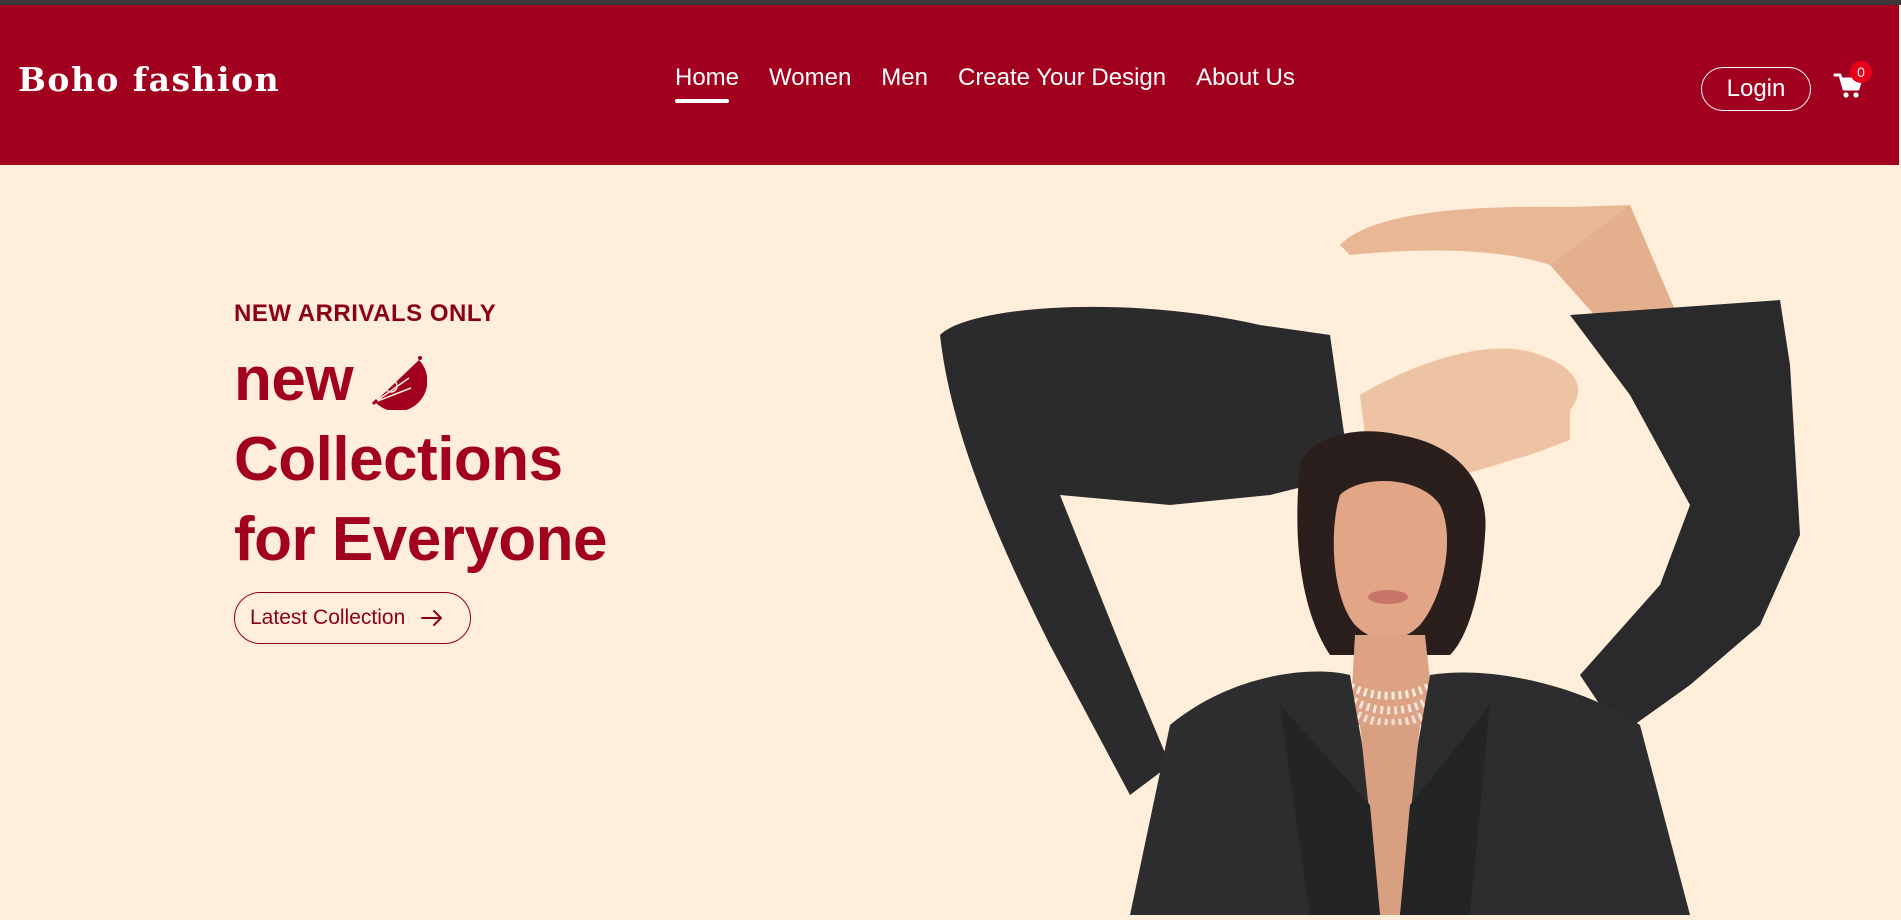 The height and width of the screenshot is (920, 1901). Describe the element at coordinates (707, 83) in the screenshot. I see `nav-home: Home` at that location.